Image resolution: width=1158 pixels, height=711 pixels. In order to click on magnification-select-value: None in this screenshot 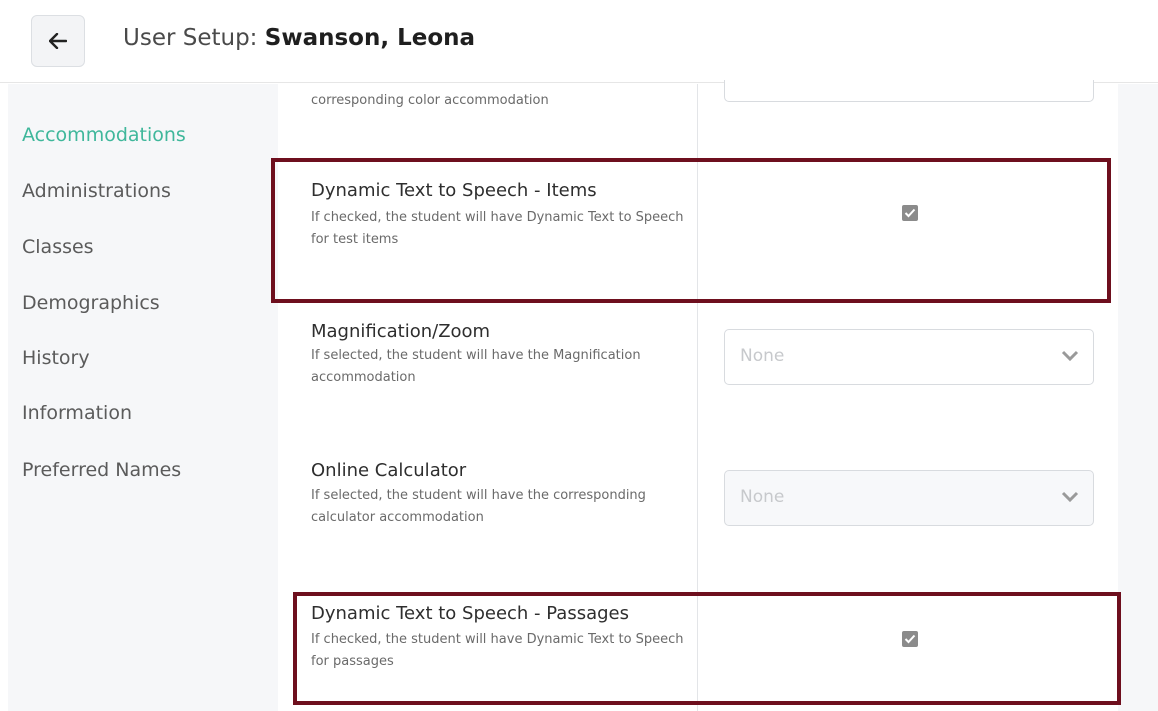, I will do `click(762, 356)`.